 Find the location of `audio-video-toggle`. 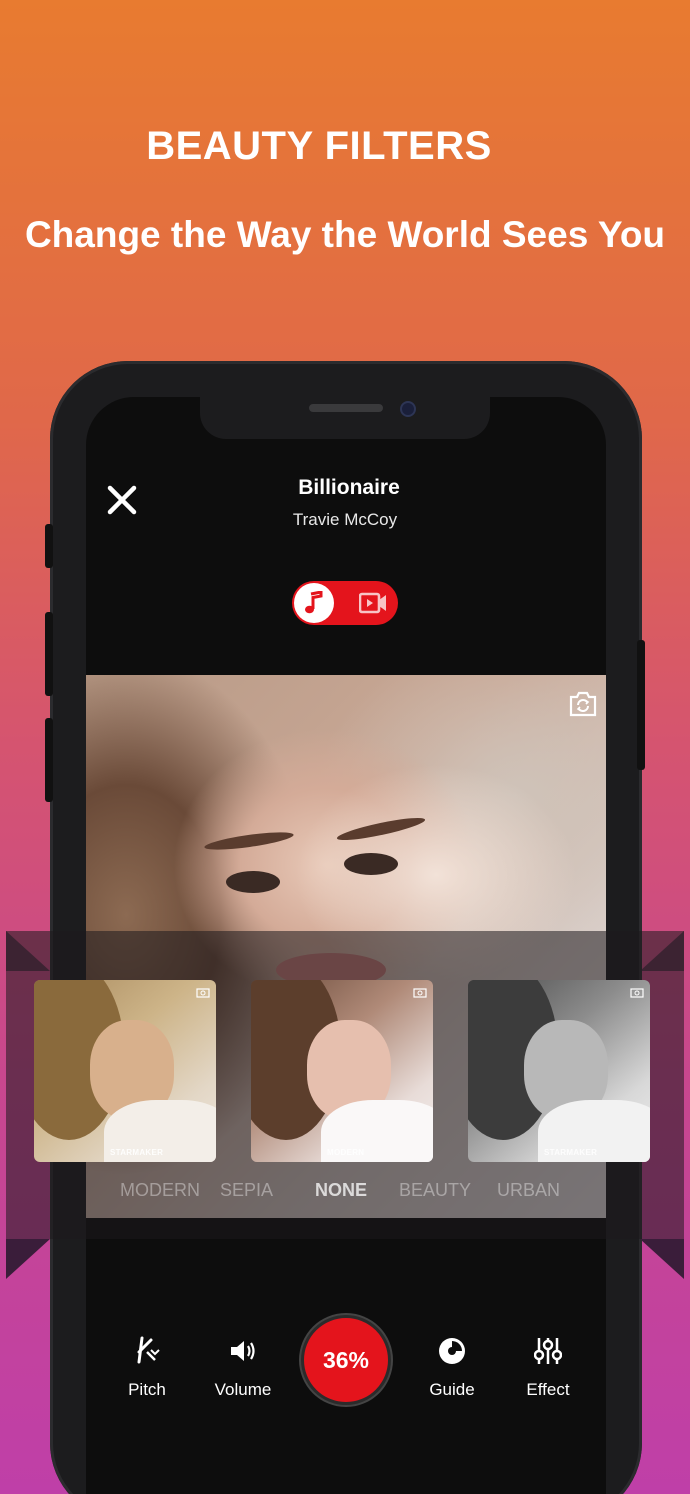

audio-video-toggle is located at coordinates (345, 603).